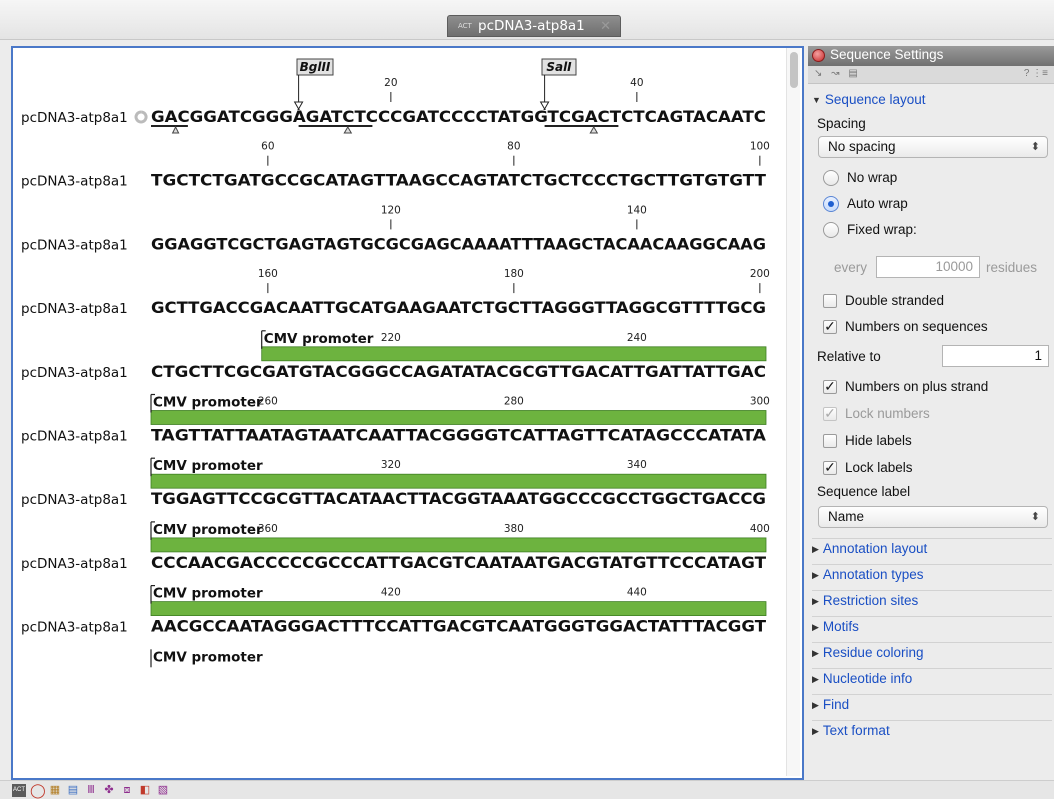 Image resolution: width=1054 pixels, height=799 pixels. I want to click on relative-to-input: 1, so click(995, 356).